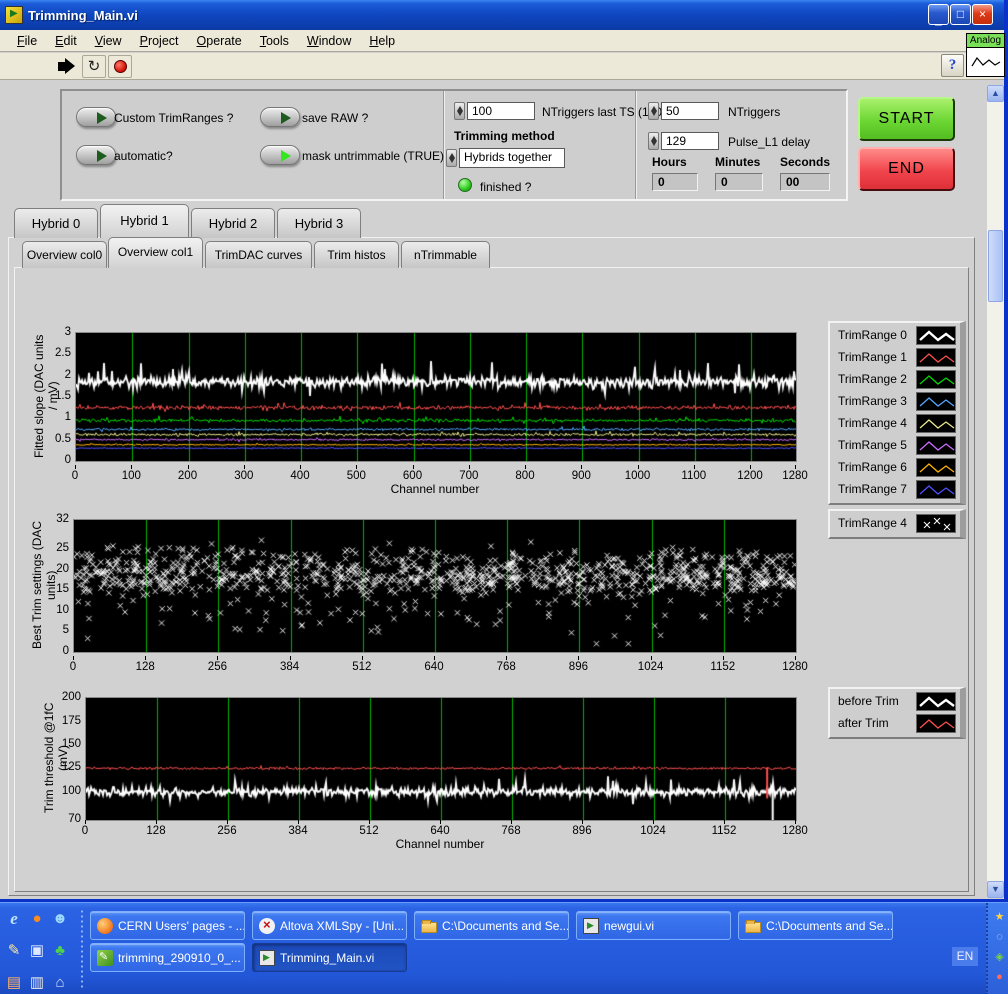  What do you see at coordinates (356, 254) in the screenshot?
I see `tab-trim-histos: Trim histos` at bounding box center [356, 254].